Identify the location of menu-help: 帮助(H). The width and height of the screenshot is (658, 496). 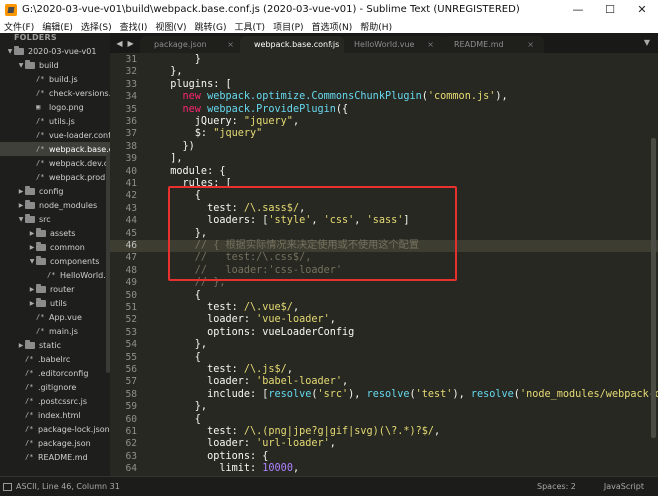
(376, 26).